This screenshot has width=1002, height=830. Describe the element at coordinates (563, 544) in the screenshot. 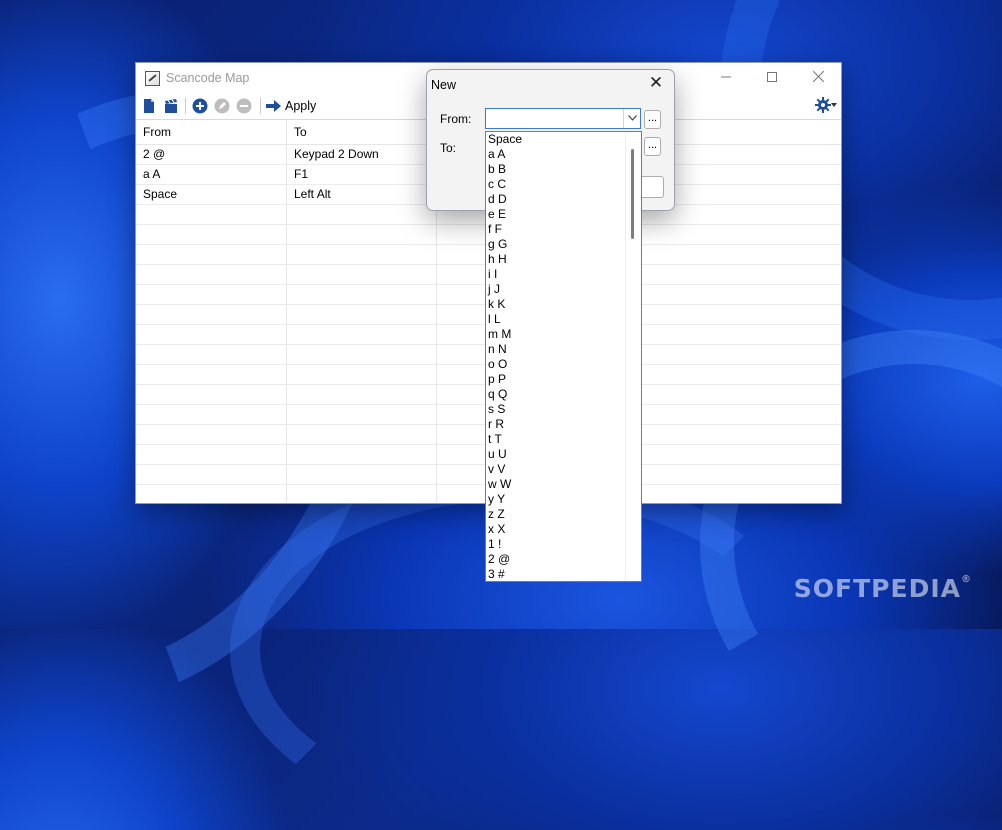

I see `dropdown-item: 1 !` at that location.